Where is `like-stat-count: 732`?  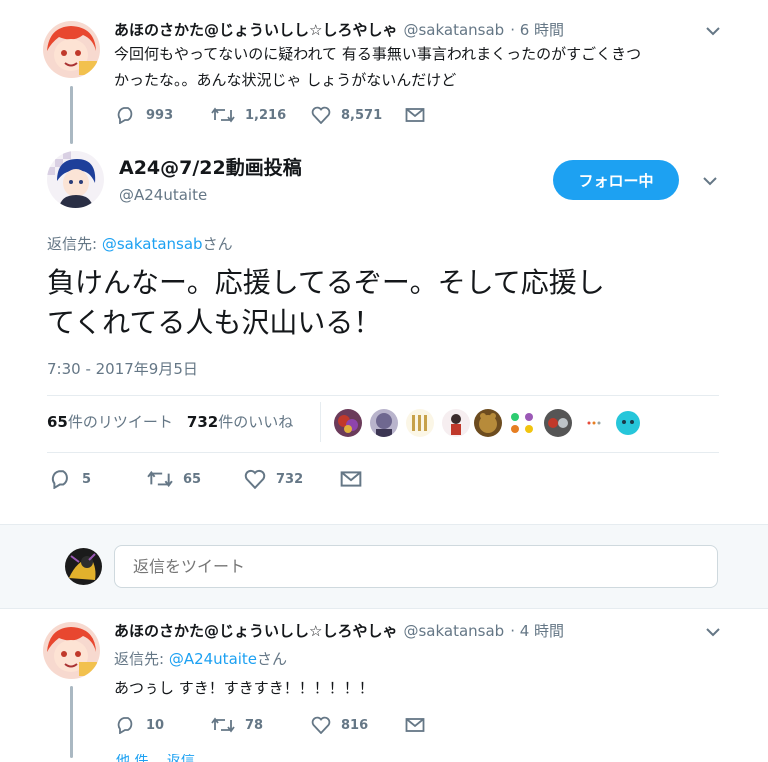 like-stat-count: 732 is located at coordinates (202, 422).